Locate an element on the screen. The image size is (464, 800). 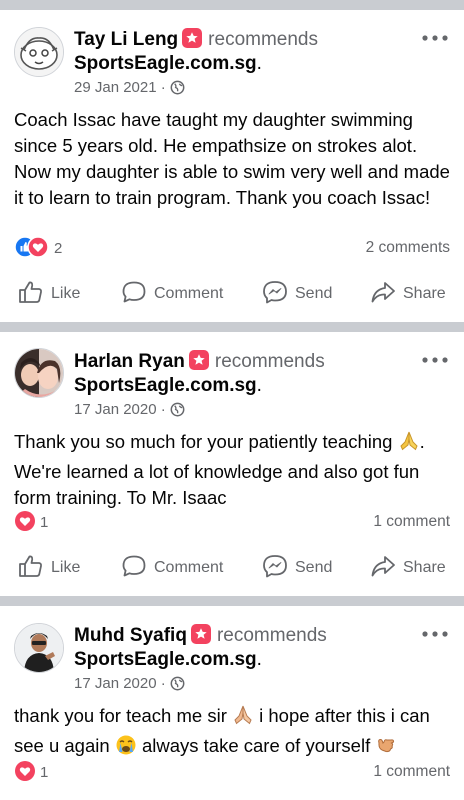
post-header: Muhd Syafiq recommends is located at coordinates (200, 636).